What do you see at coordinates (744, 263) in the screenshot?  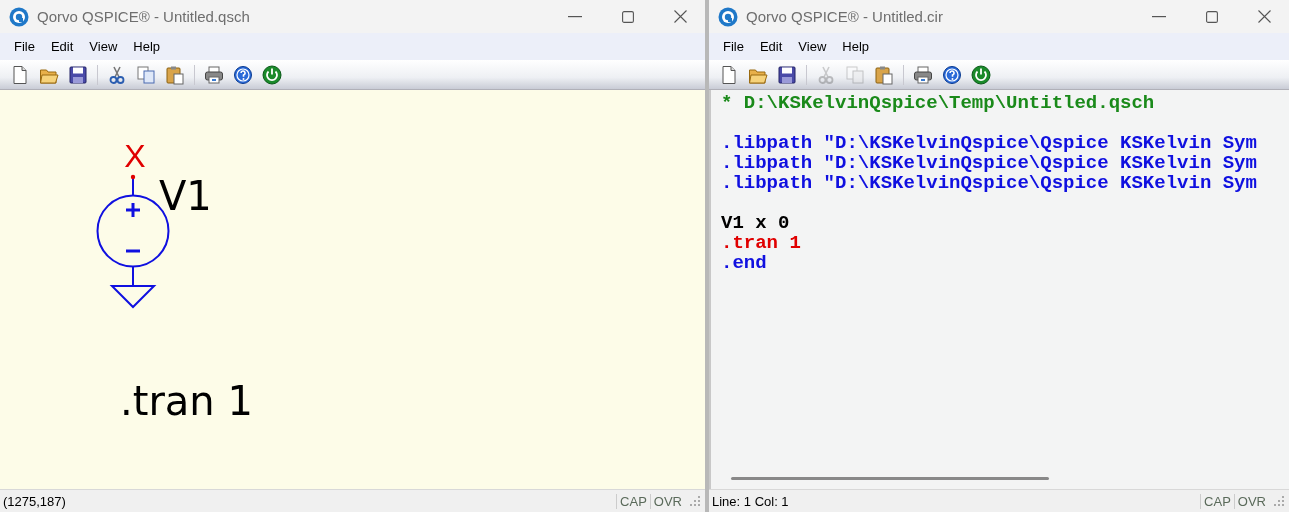 I see `code-line: .end` at bounding box center [744, 263].